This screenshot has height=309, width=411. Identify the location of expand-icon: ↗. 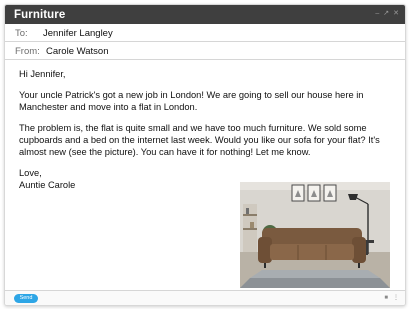
(386, 13).